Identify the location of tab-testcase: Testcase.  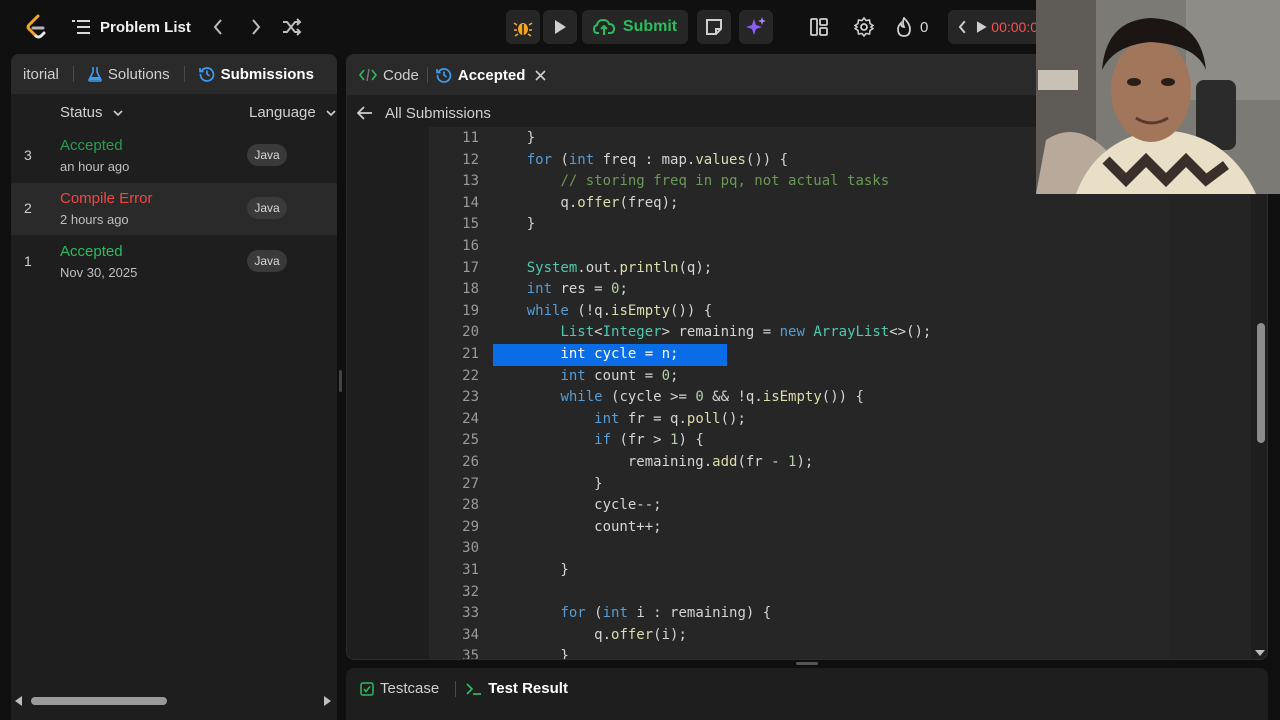
(399, 688).